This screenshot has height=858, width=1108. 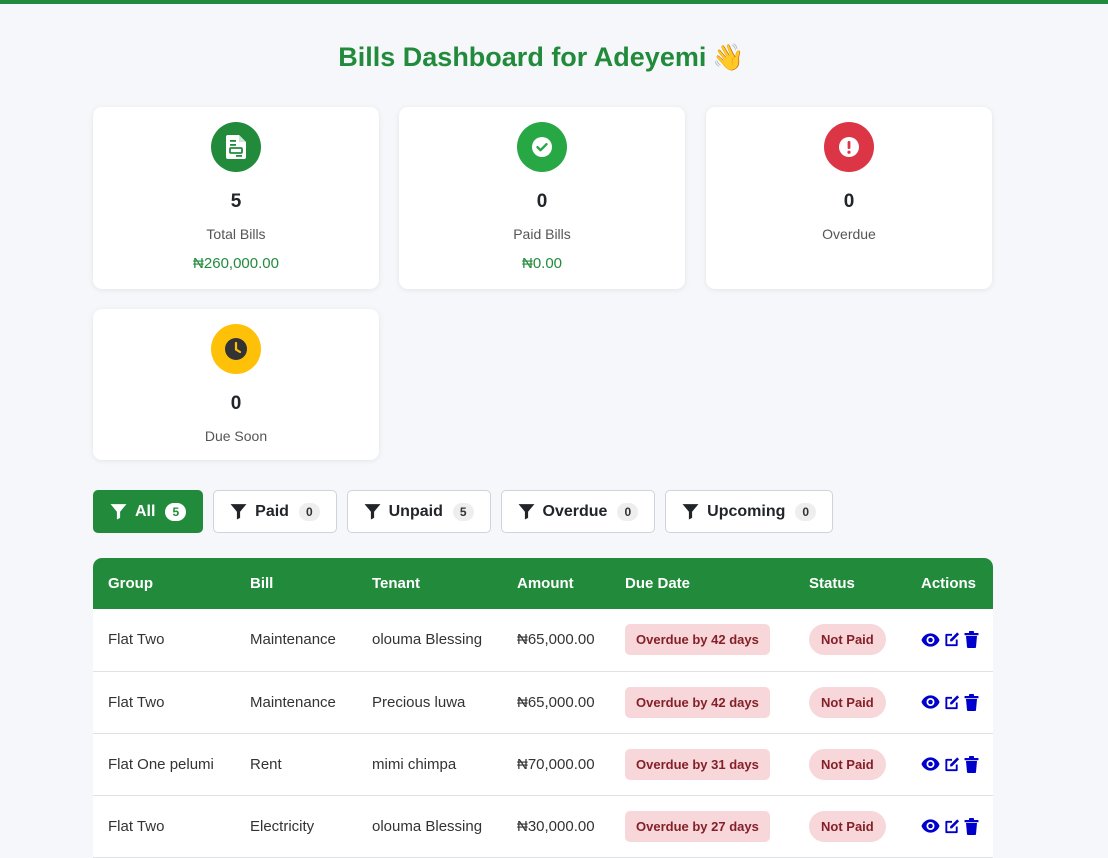 I want to click on page-title-text: Bills Dashboard for Adeyemi, so click(x=522, y=57).